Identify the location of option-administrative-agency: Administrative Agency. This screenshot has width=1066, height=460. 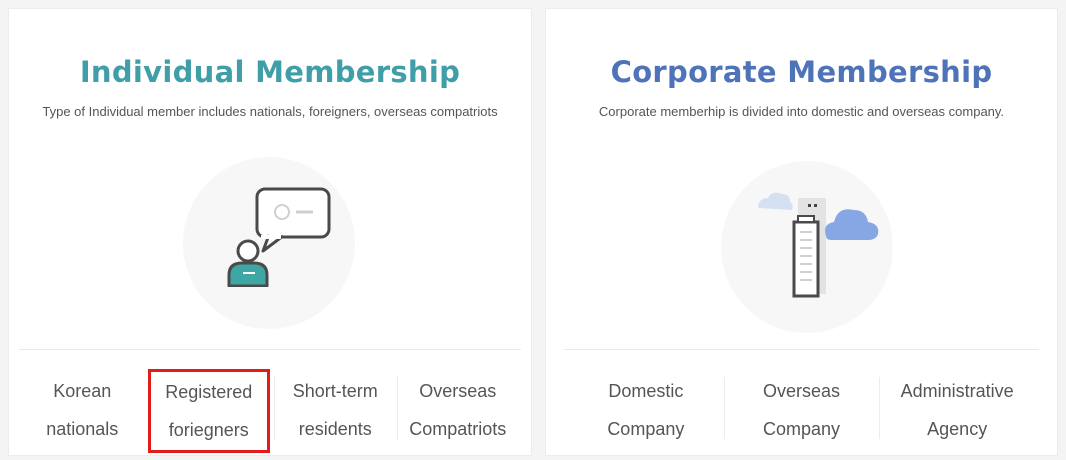
(957, 410).